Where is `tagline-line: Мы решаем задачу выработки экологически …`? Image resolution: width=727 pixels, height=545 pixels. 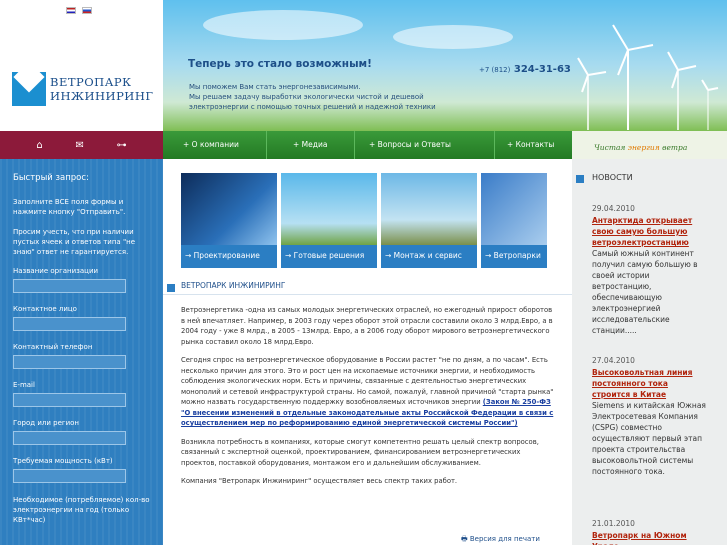 tagline-line: Мы решаем задачу выработки экологически … is located at coordinates (306, 97).